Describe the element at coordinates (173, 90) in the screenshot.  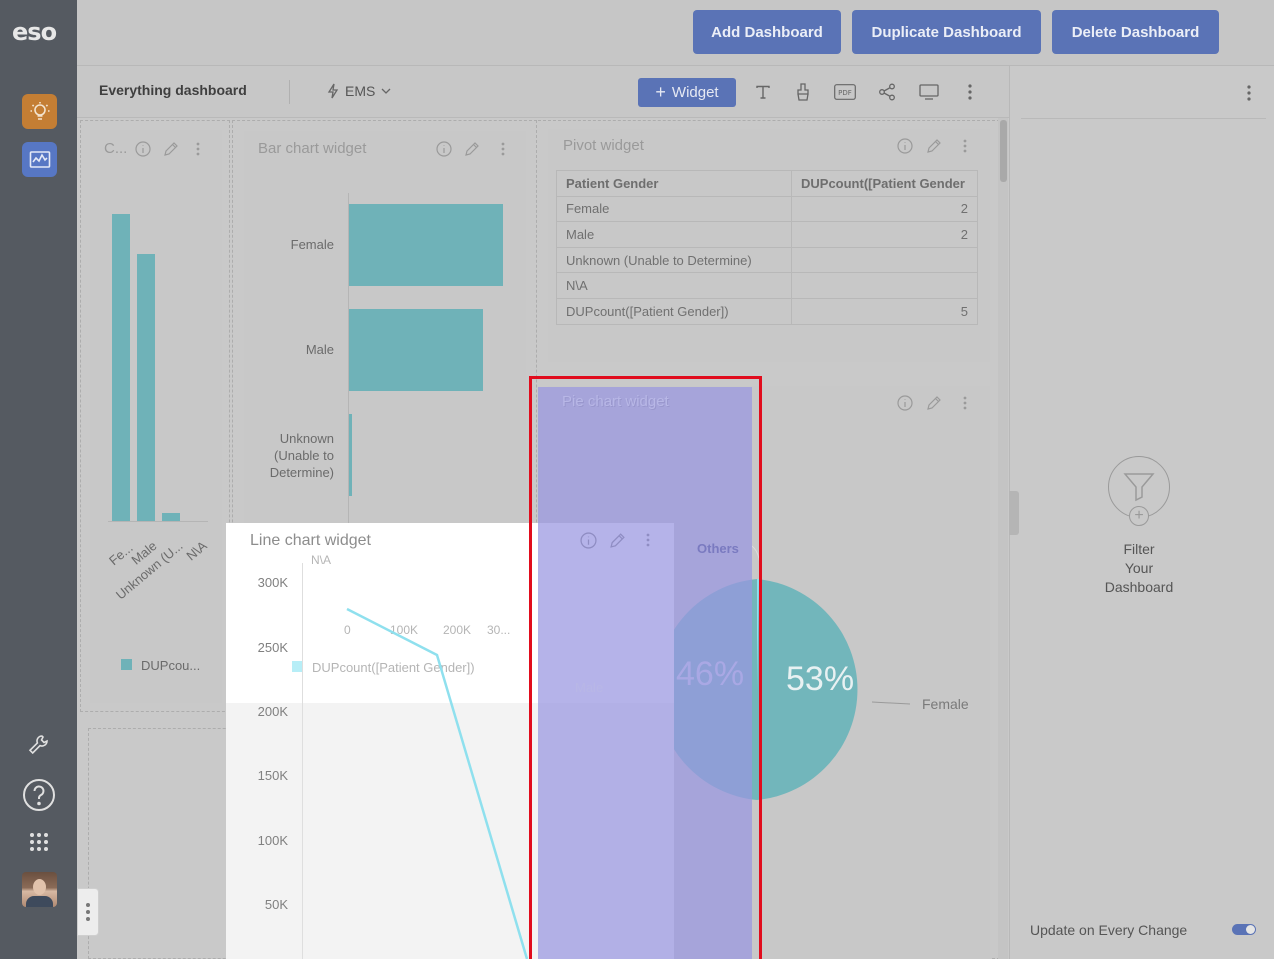
I see `dashboard-title: Everything dashboard` at that location.